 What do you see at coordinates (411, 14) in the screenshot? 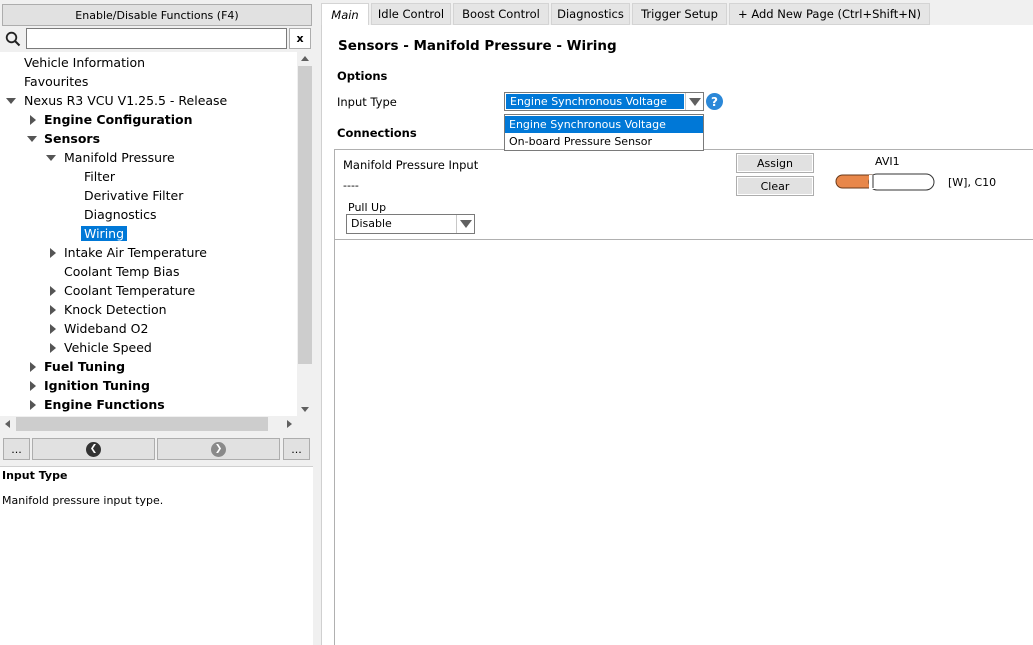
I see `tab-idle-control: Idle Control` at bounding box center [411, 14].